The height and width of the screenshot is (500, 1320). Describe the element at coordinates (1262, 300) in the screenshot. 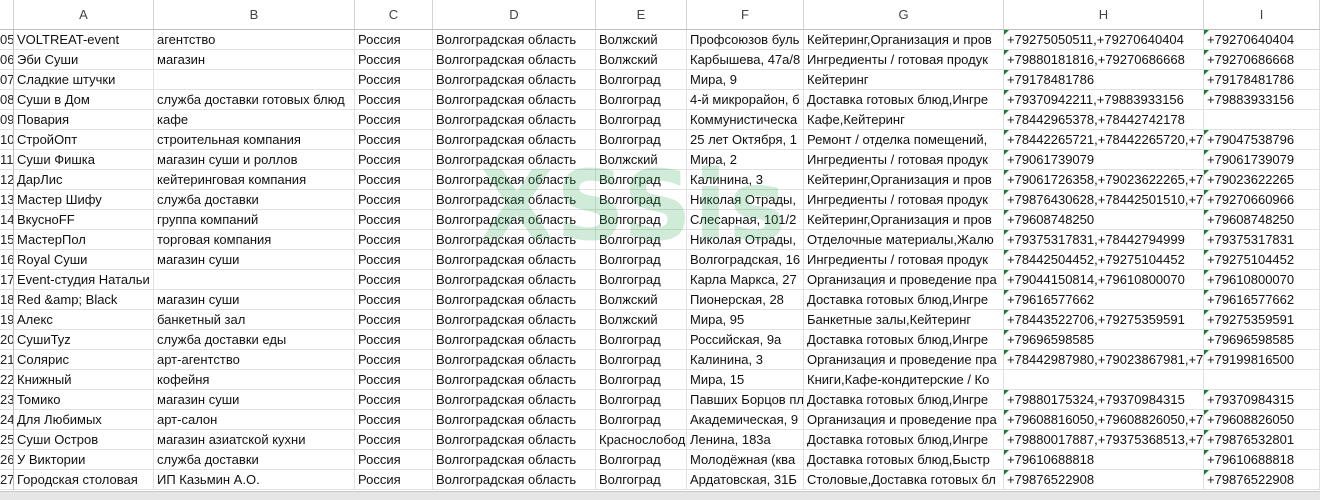

I see `cell-i: +79616577662` at that location.